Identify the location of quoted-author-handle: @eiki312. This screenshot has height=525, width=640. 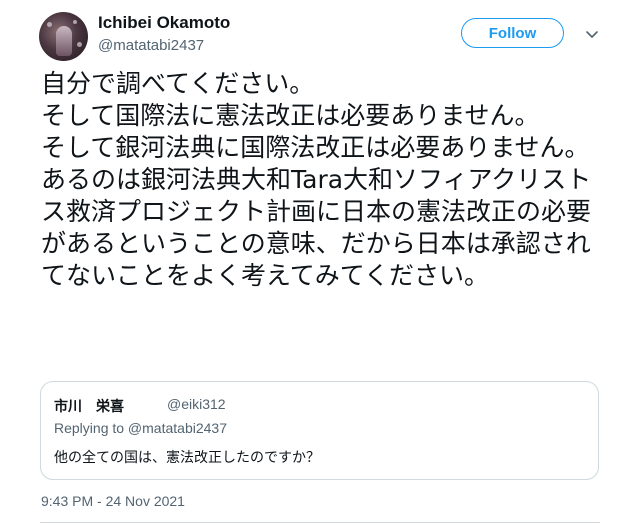
(196, 404).